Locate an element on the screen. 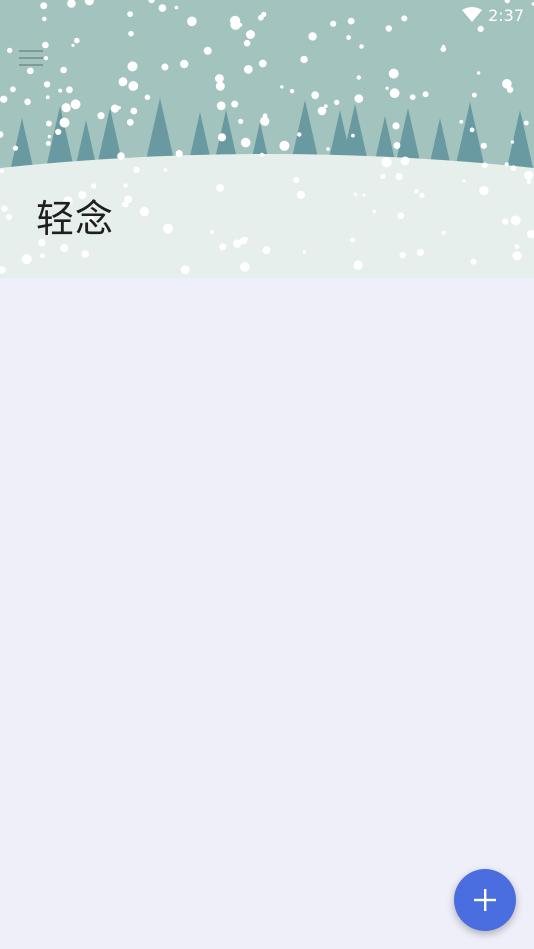 The width and height of the screenshot is (534, 949). menu-button is located at coordinates (31, 58).